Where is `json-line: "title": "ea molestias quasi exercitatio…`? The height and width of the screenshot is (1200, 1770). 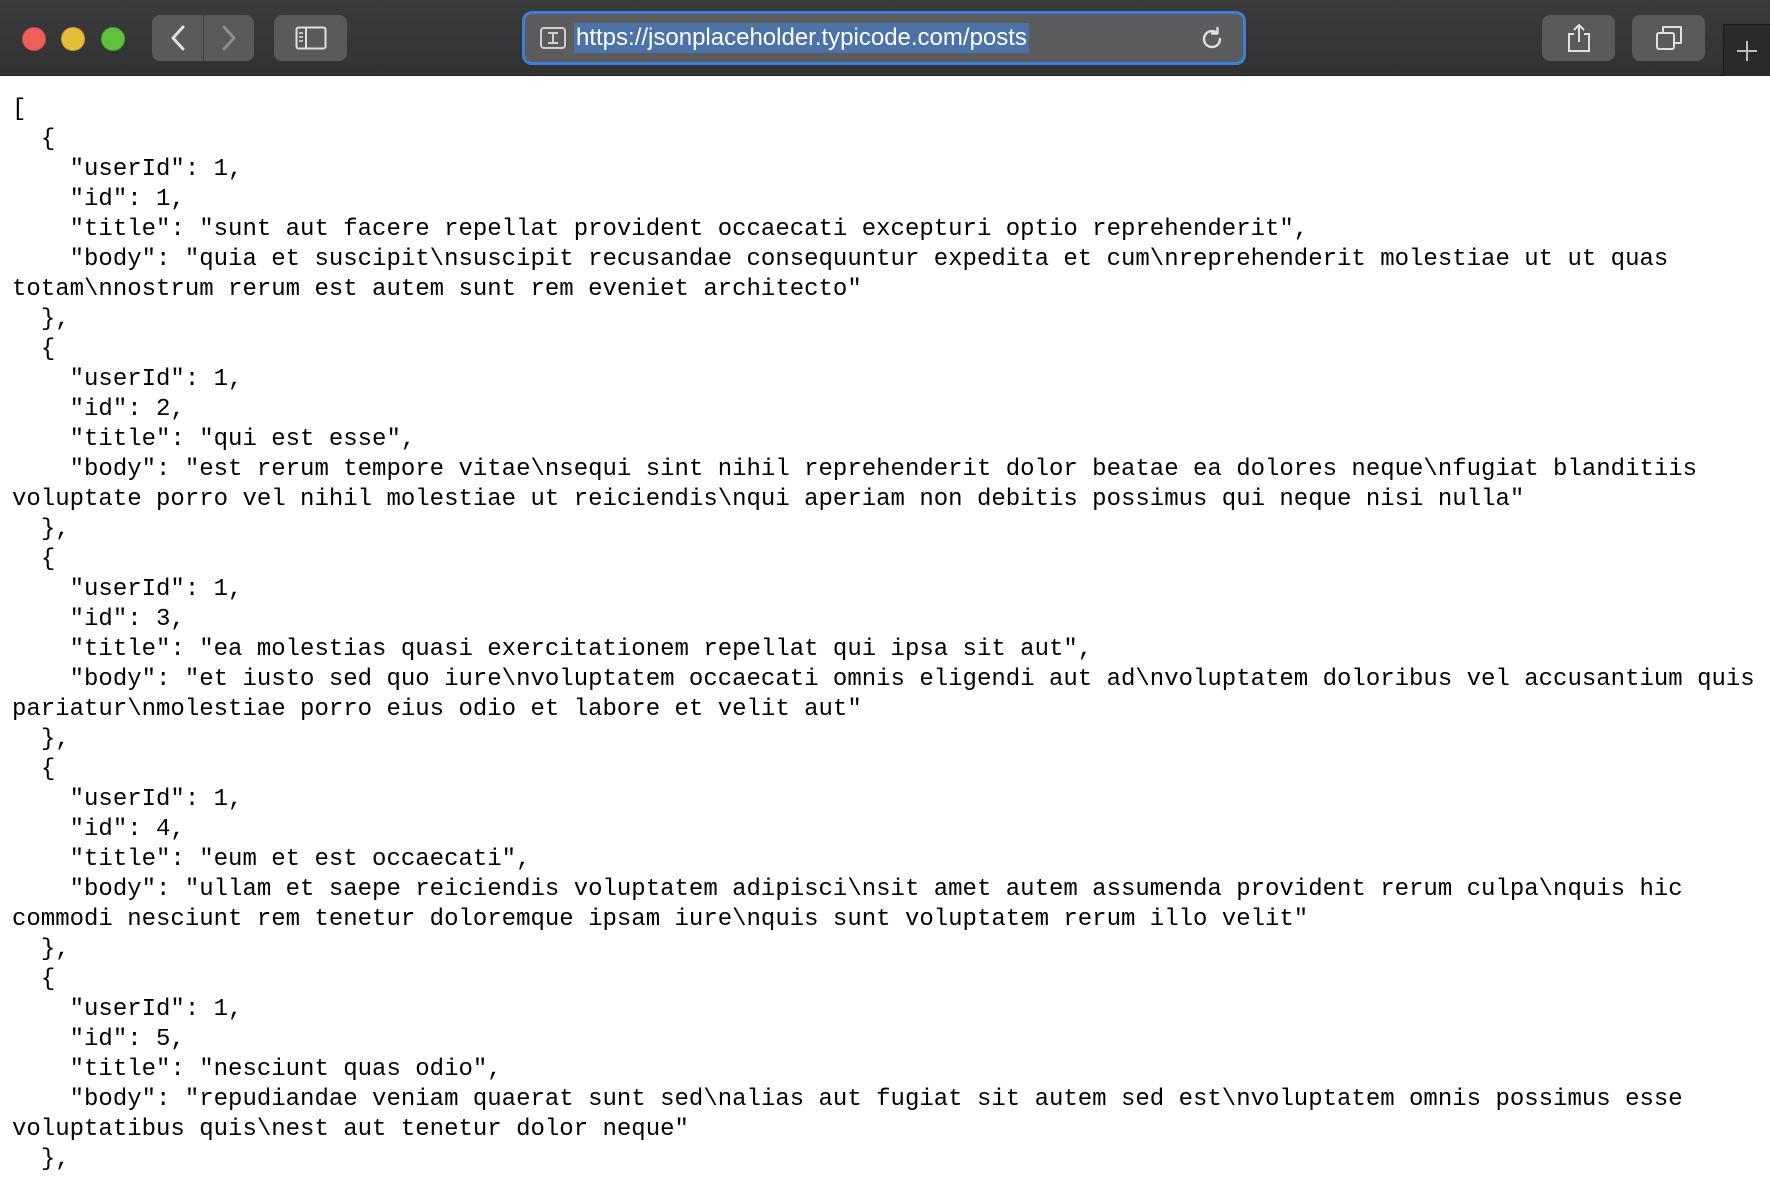
json-line: "title": "ea molestias quasi exercitatio… is located at coordinates (552, 649).